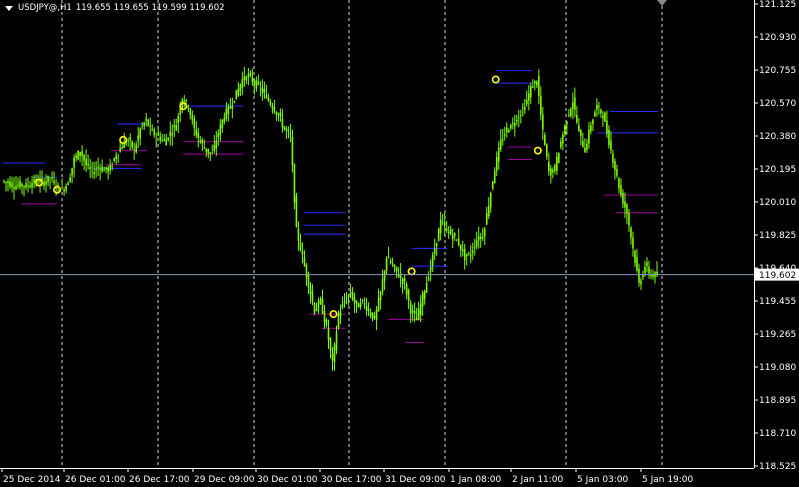  Describe the element at coordinates (45, 8) in the screenshot. I see `symbol-label: USDJPY@,H1` at that location.